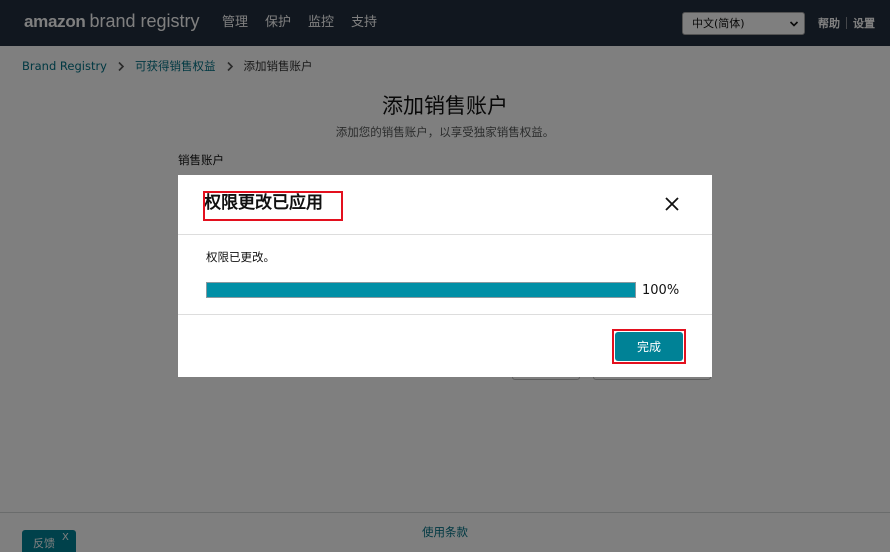  Describe the element at coordinates (445, 205) in the screenshot. I see `dialog-header: 权限更改已应用` at that location.